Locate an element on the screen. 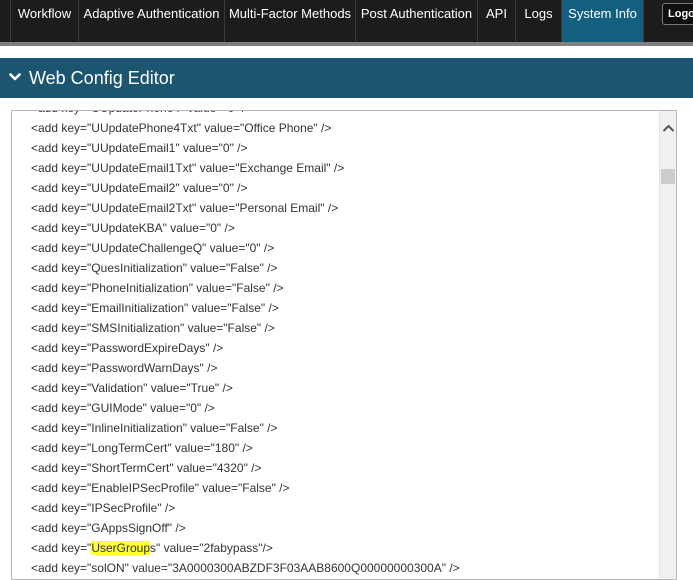 The height and width of the screenshot is (580, 693). scroll-up-arrow-icon is located at coordinates (668, 129).